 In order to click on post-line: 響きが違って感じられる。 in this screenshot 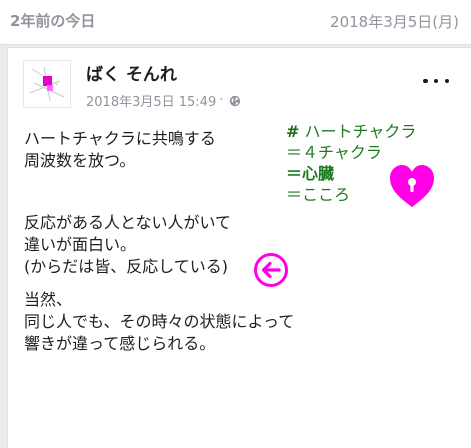, I will do `click(120, 343)`.